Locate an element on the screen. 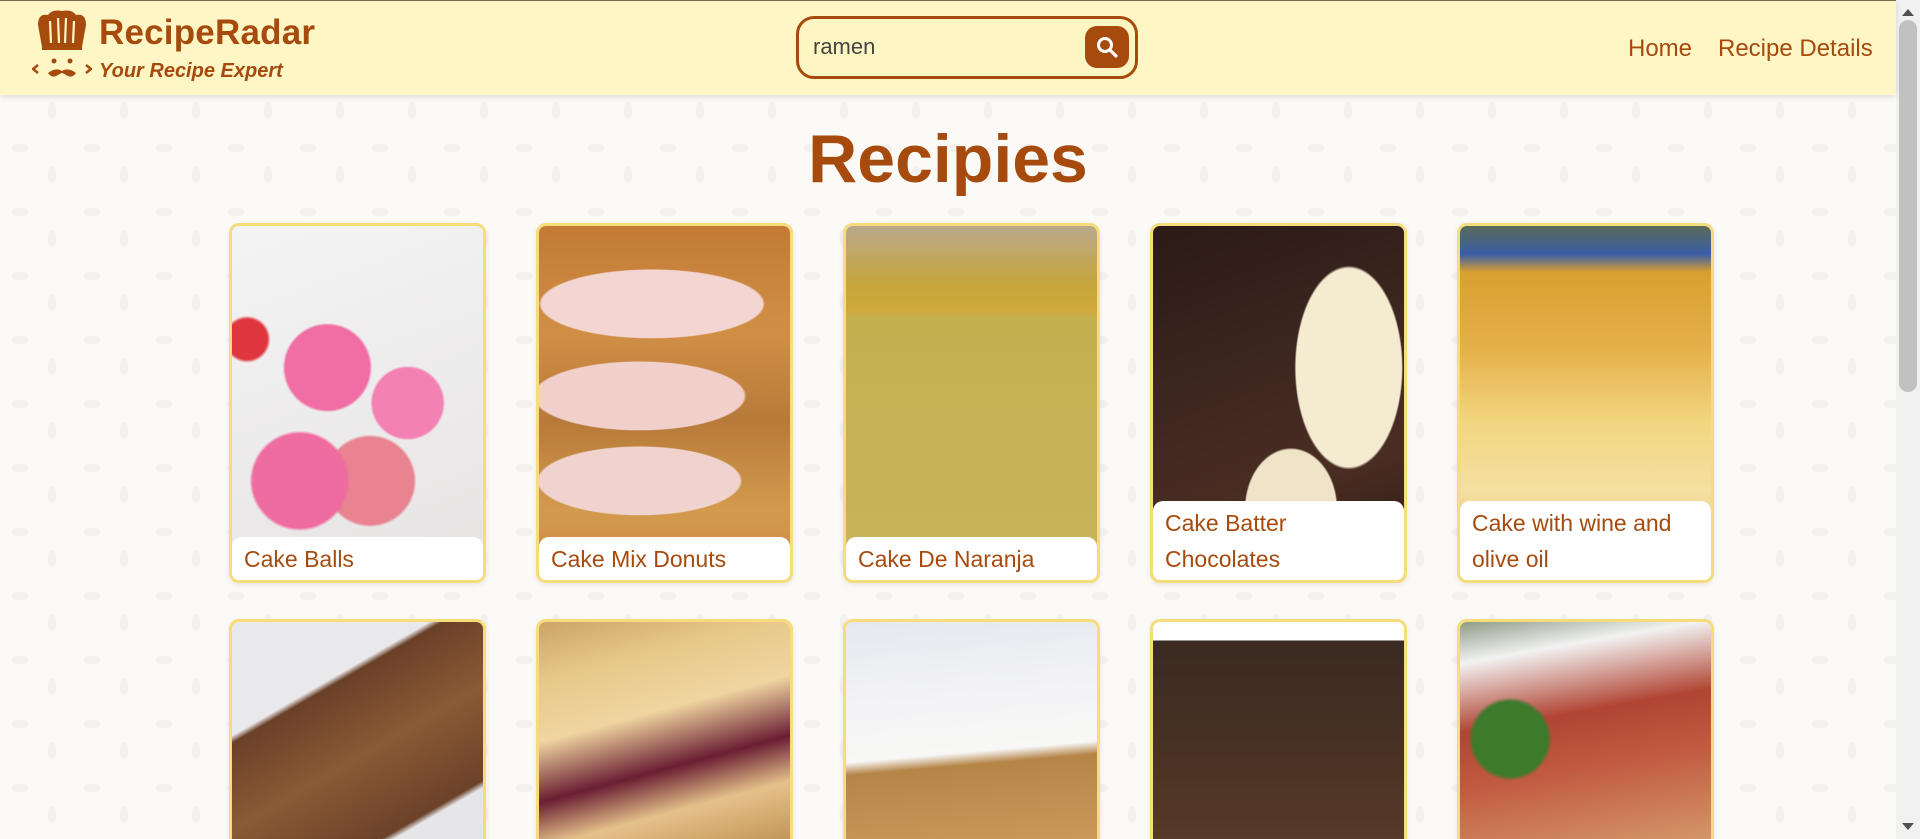 Image resolution: width=1920 pixels, height=839 pixels. recipe-title: Cake De Naranja is located at coordinates (971, 558).